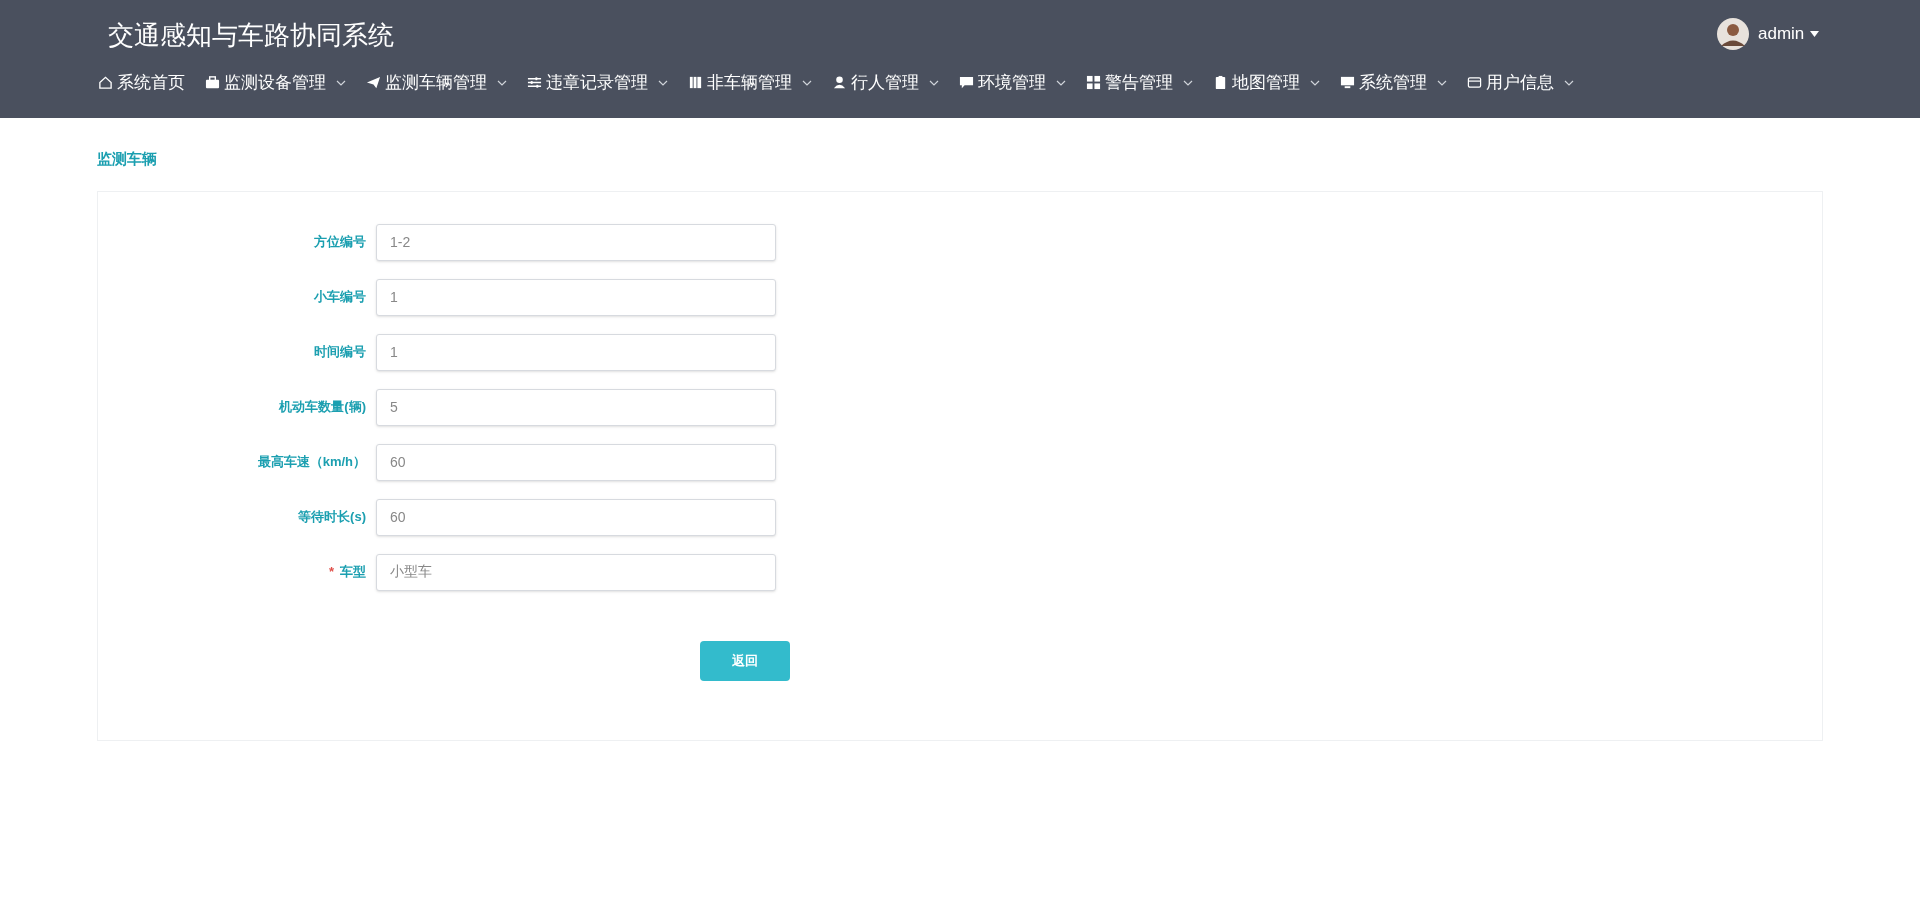 This screenshot has height=924, width=1920. Describe the element at coordinates (275, 83) in the screenshot. I see `nav-menu-item: 监测设备管理` at that location.